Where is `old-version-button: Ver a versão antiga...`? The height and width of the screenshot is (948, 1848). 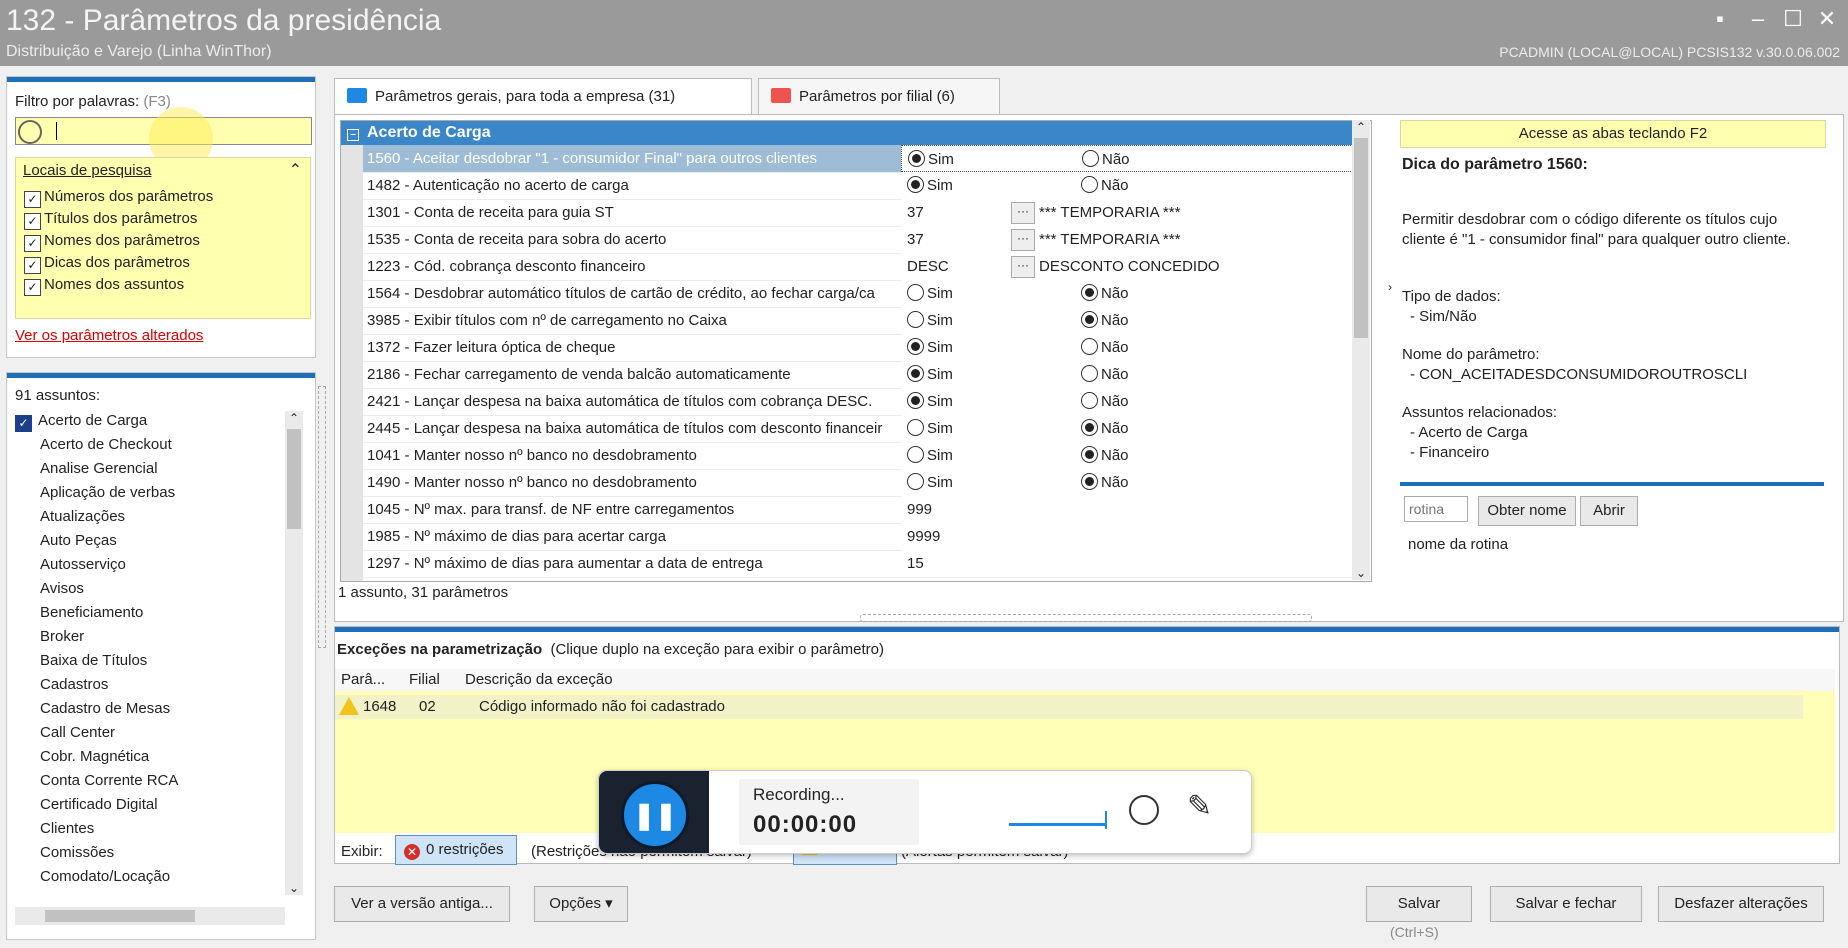 old-version-button: Ver a versão antiga... is located at coordinates (422, 904).